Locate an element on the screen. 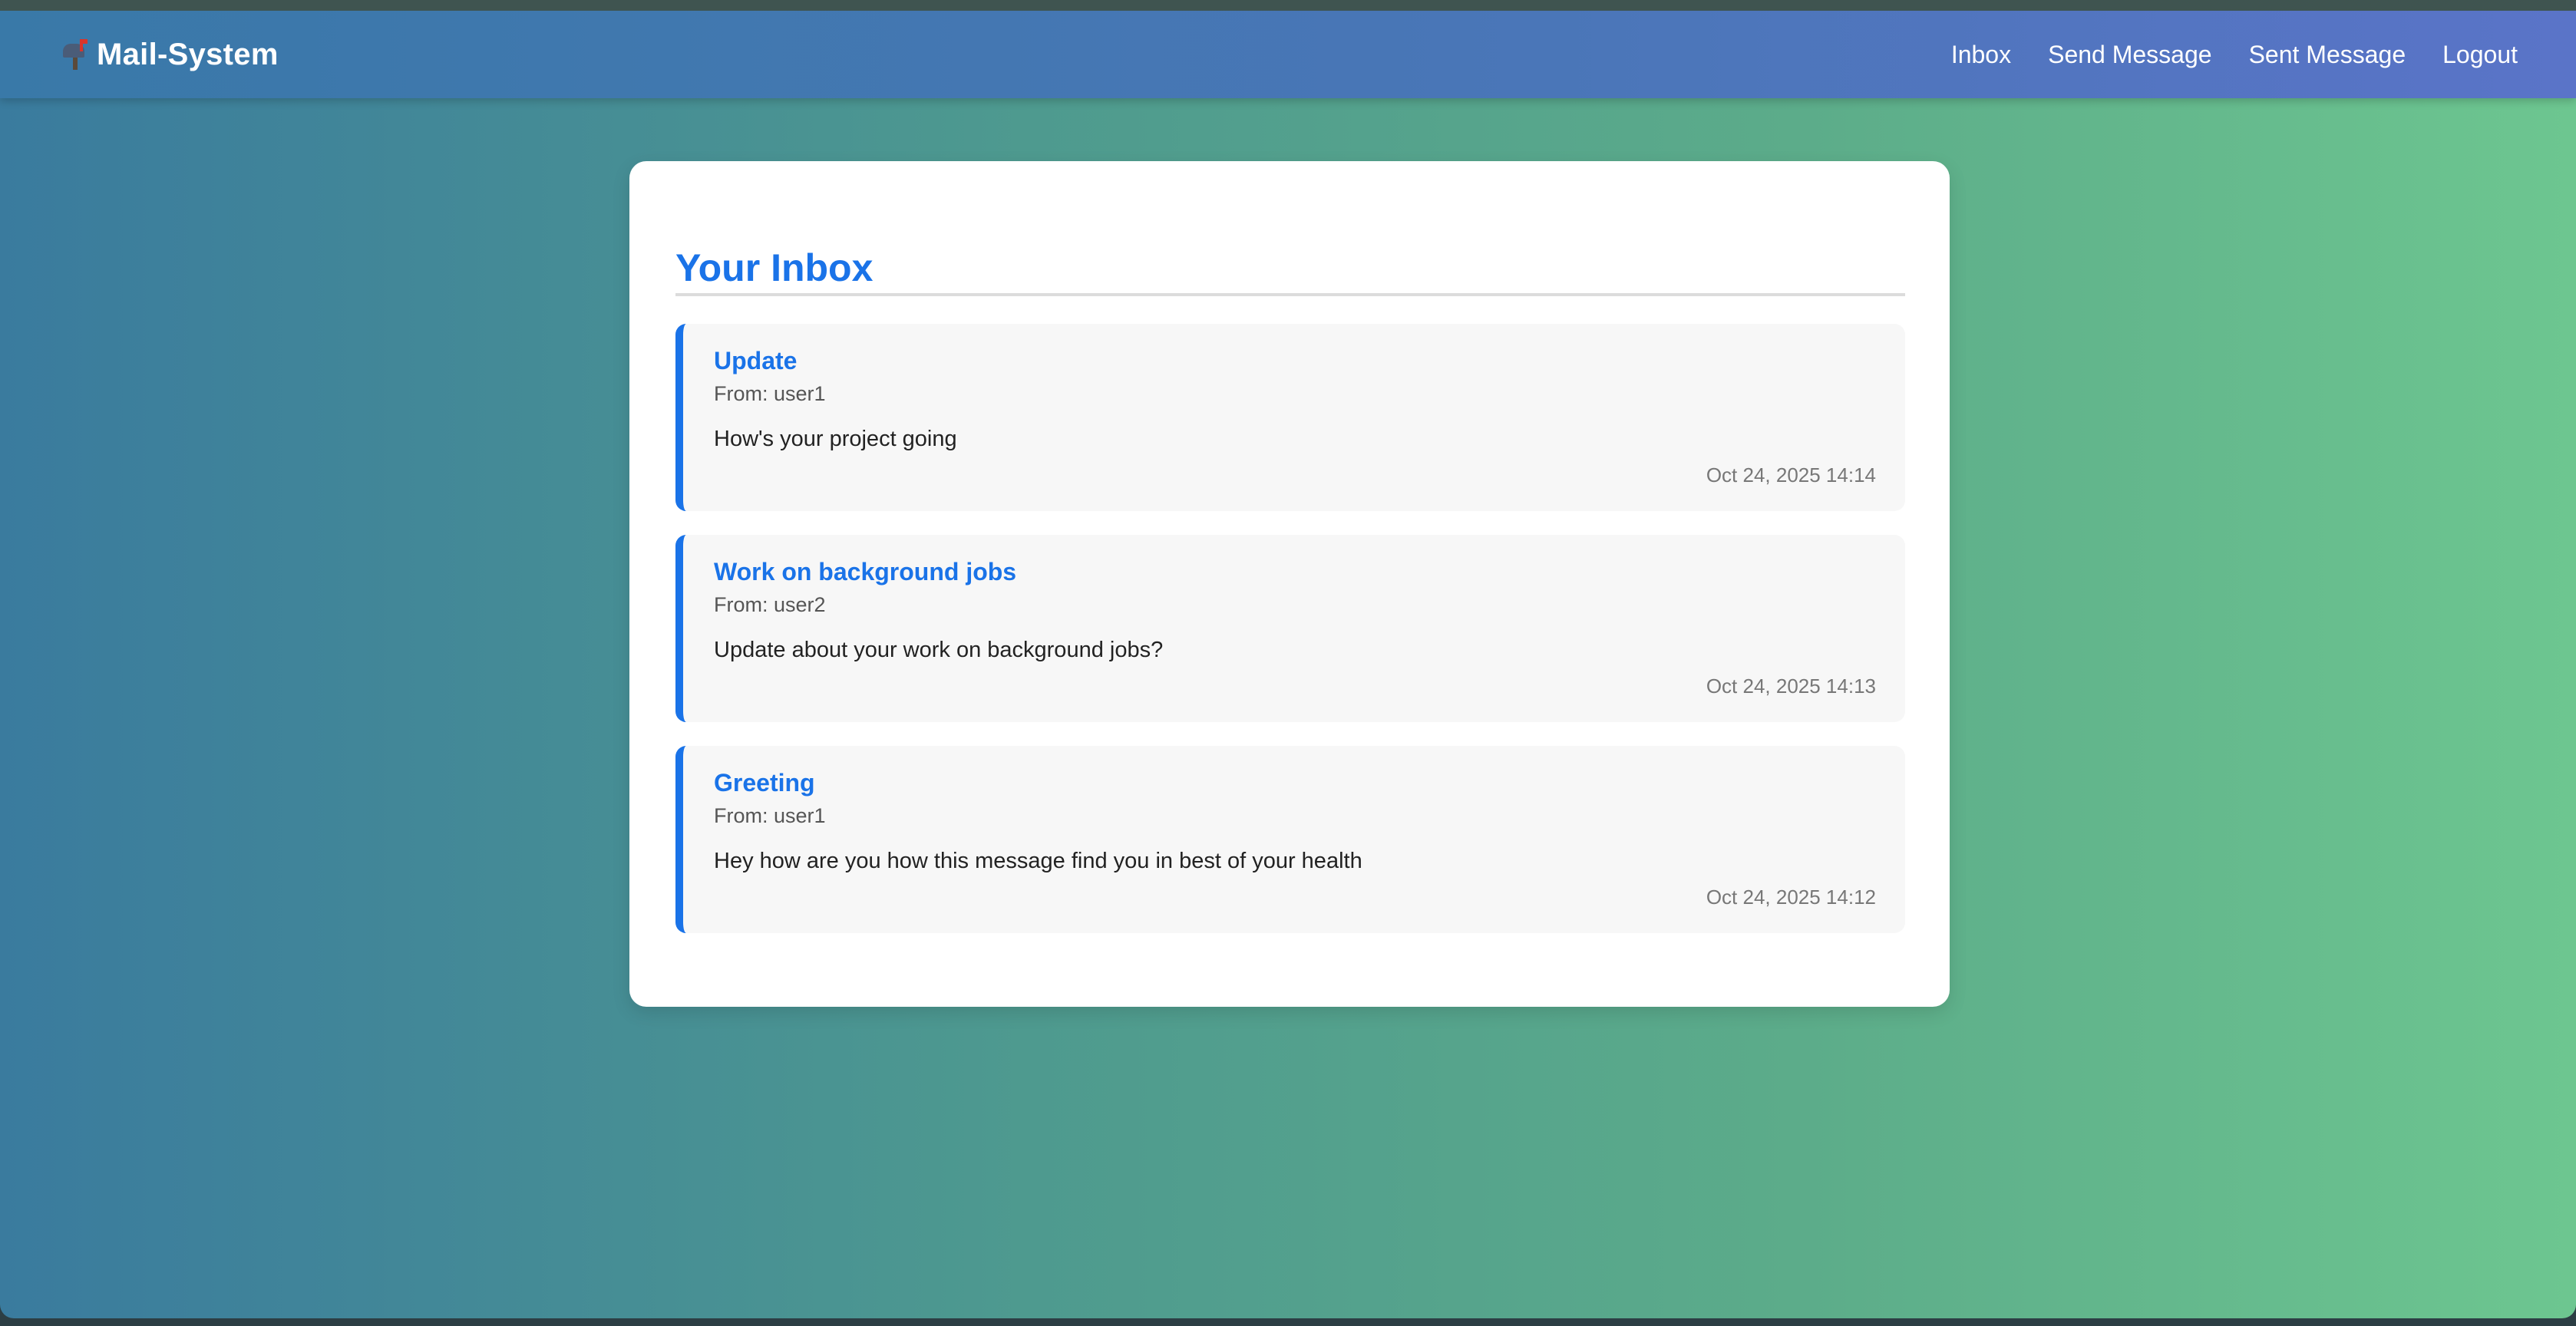 The width and height of the screenshot is (2576, 1326). mailbox-icon is located at coordinates (75, 55).